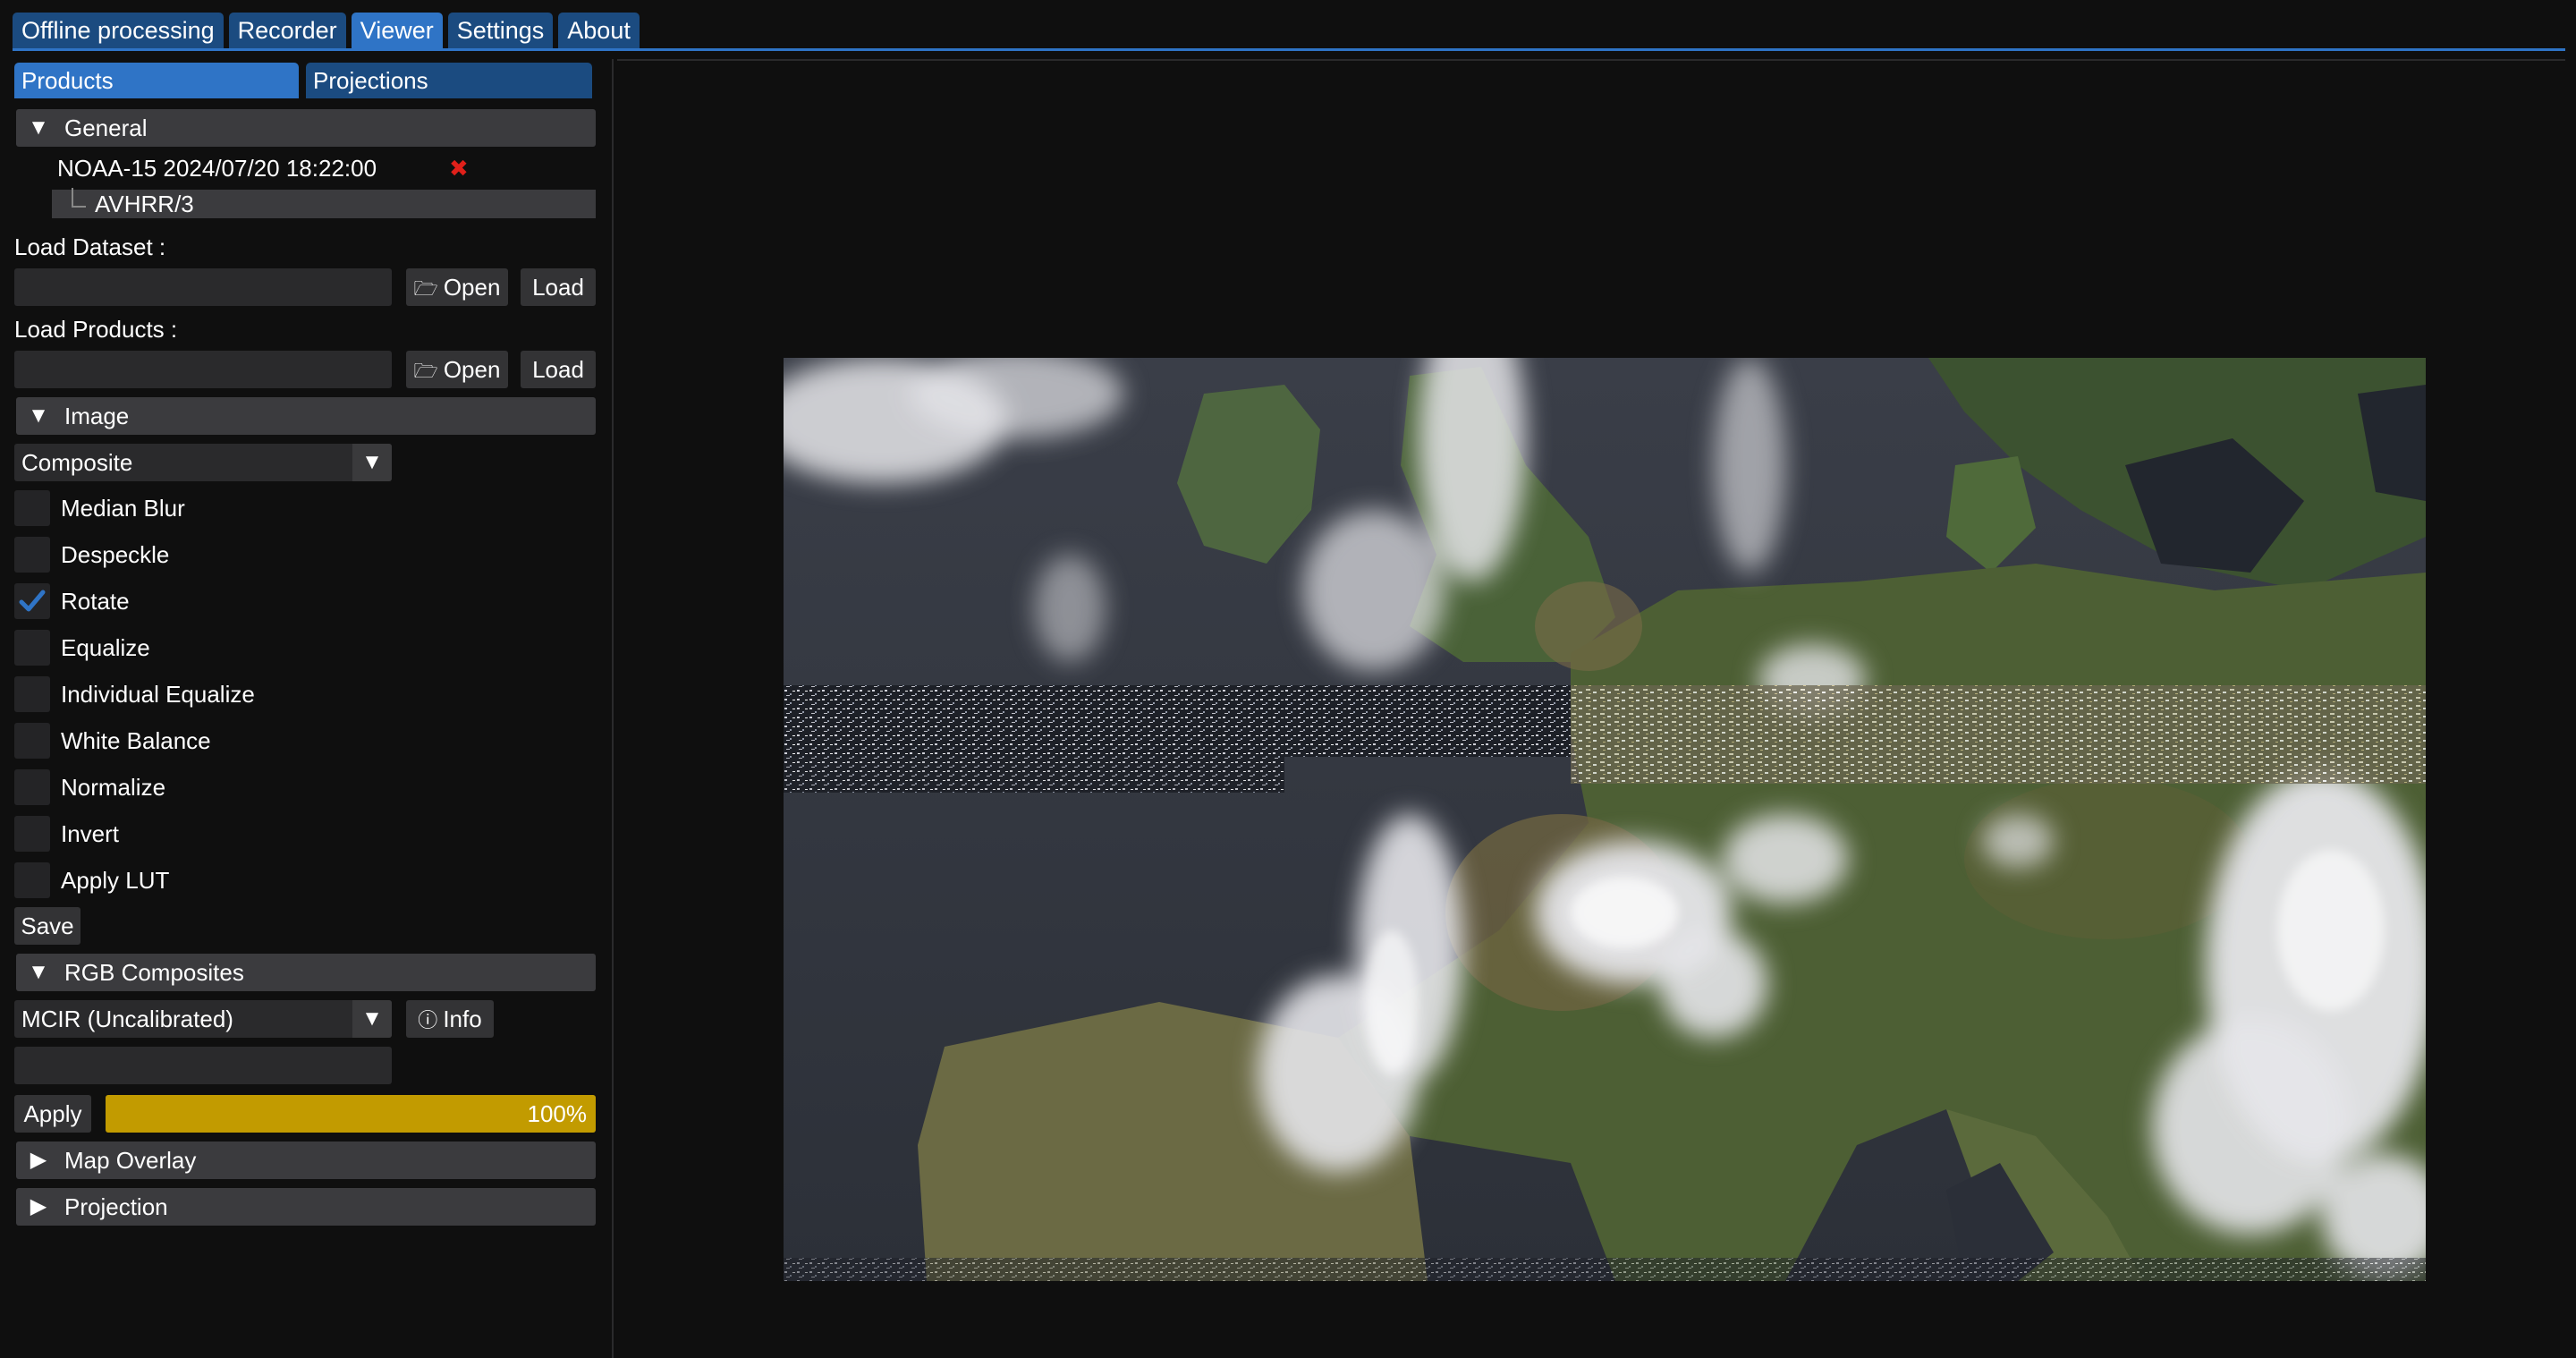  Describe the element at coordinates (558, 287) in the screenshot. I see `load-dataset-button: Load` at that location.